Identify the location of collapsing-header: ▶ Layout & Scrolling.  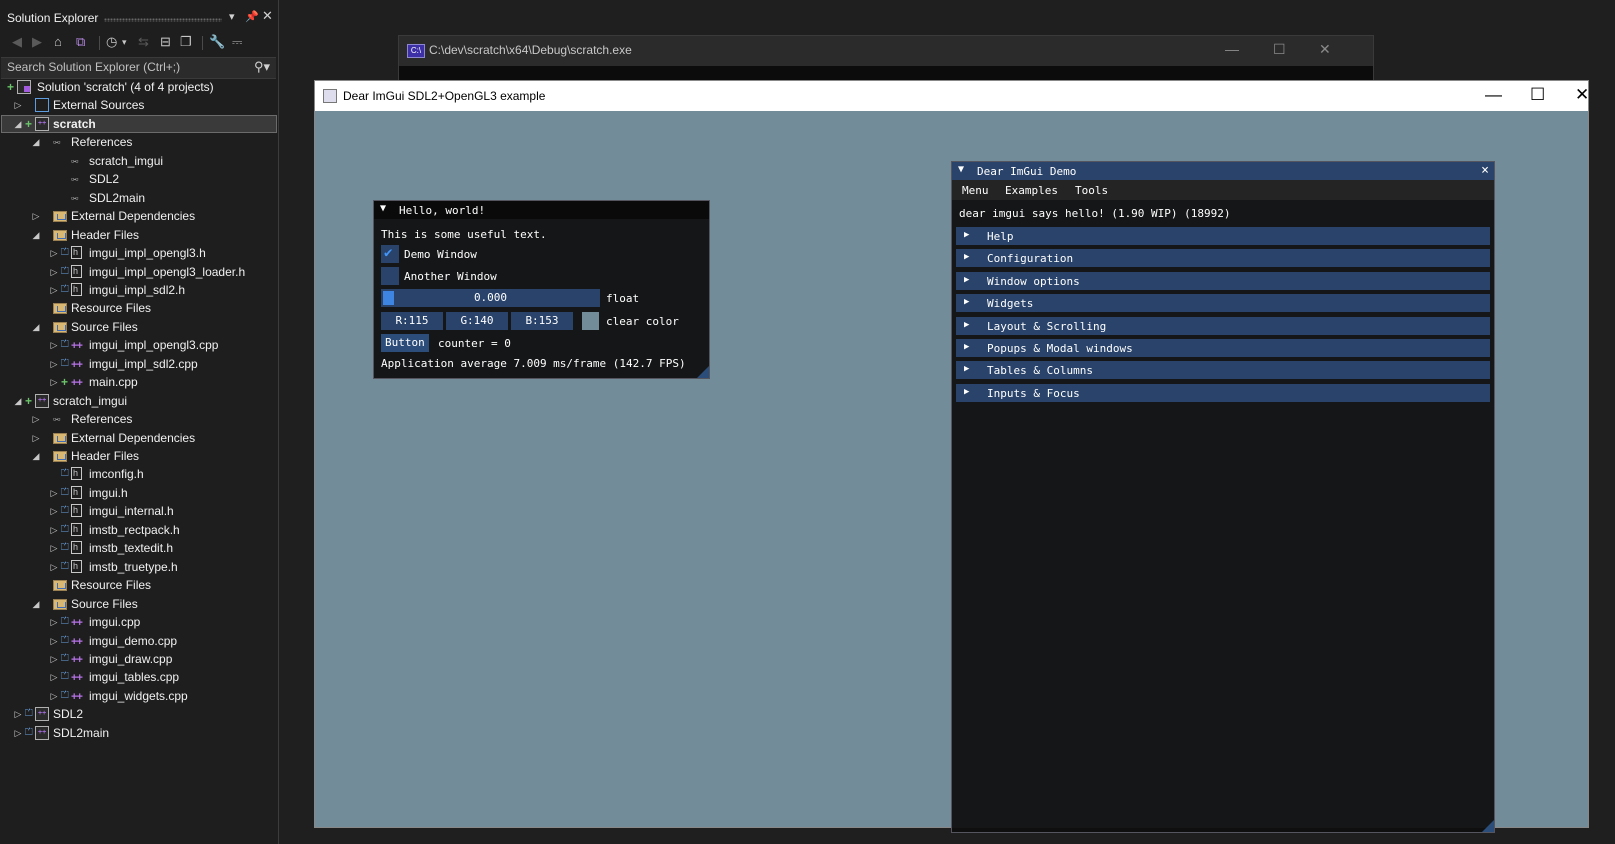
(1223, 325).